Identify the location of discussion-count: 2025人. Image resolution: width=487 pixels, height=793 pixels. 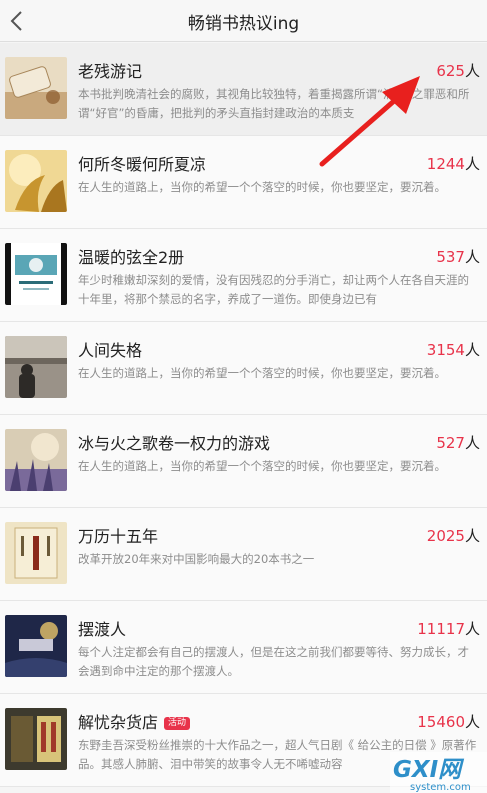
(453, 536).